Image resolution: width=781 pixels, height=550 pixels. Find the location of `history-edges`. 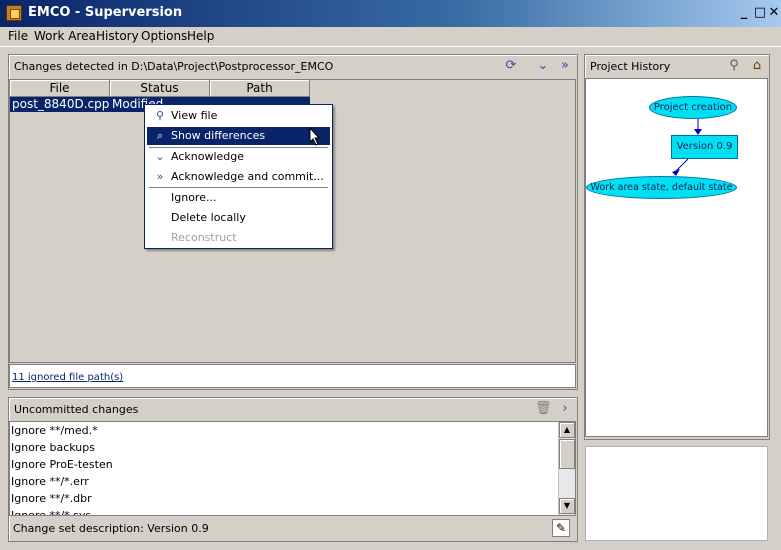

history-edges is located at coordinates (687, 146).